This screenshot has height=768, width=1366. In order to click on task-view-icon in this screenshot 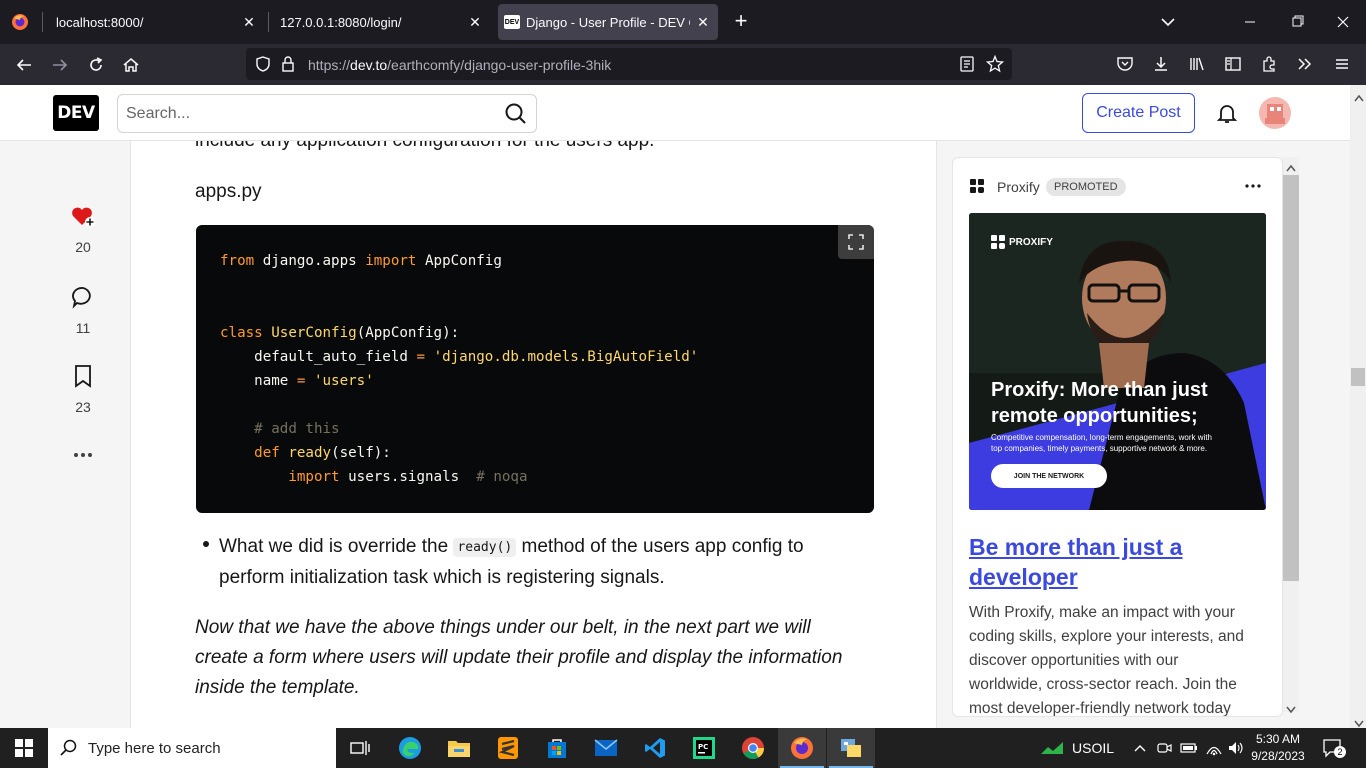, I will do `click(360, 748)`.